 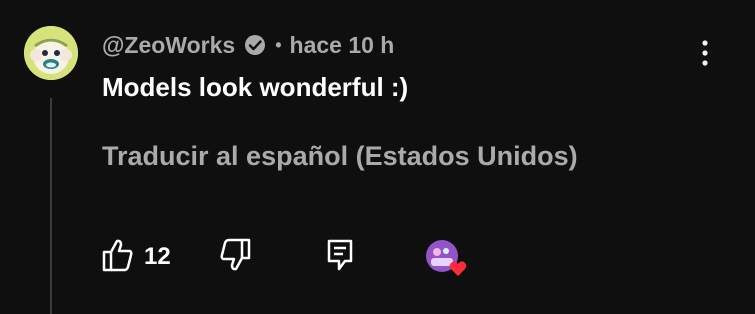 I want to click on monkey-avatar-icon, so click(x=51, y=53).